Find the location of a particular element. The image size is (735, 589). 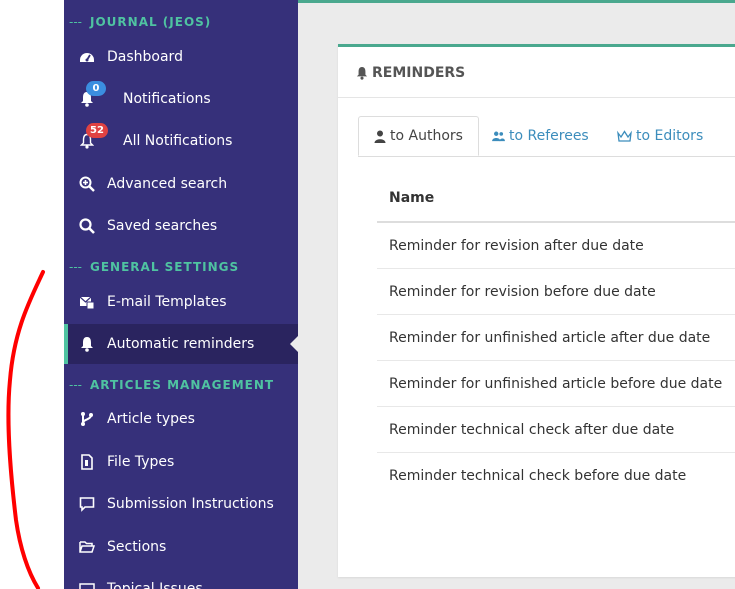

file-icon is located at coordinates (87, 462).